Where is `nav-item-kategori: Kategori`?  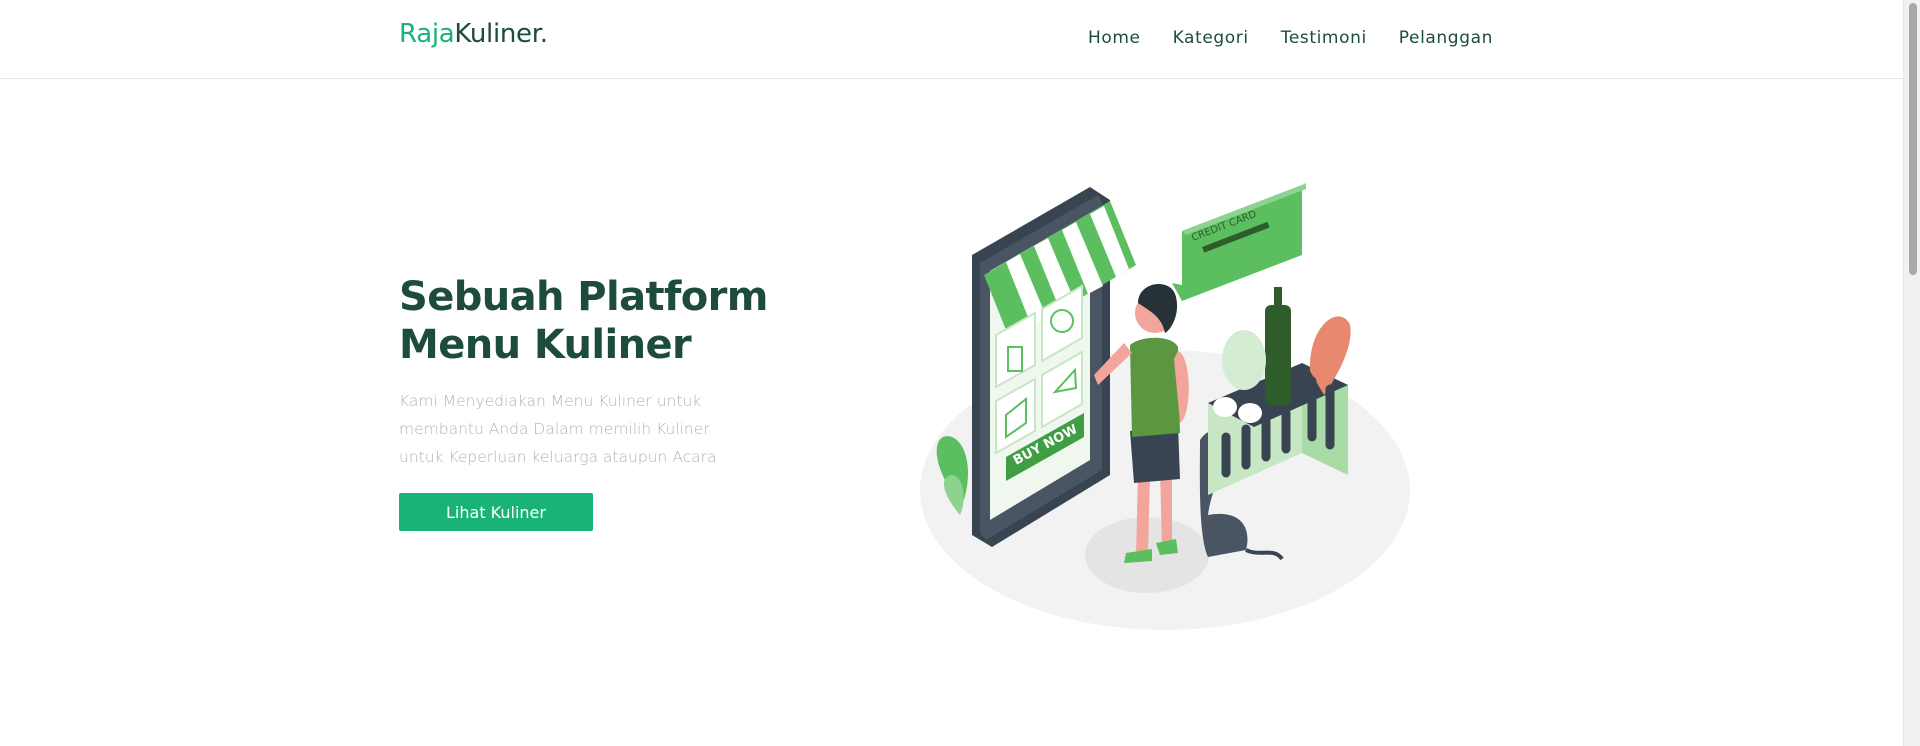
nav-item-kategori: Kategori is located at coordinates (1211, 38).